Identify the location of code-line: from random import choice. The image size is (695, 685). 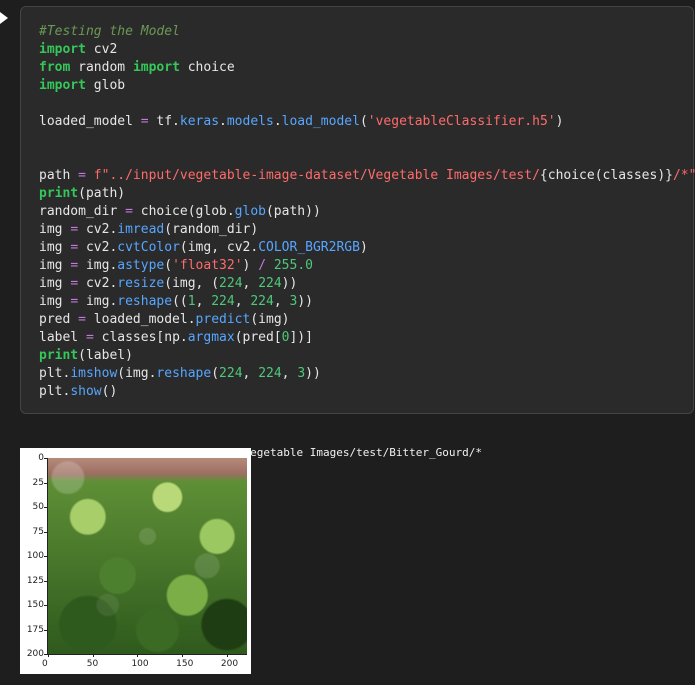
(367, 68).